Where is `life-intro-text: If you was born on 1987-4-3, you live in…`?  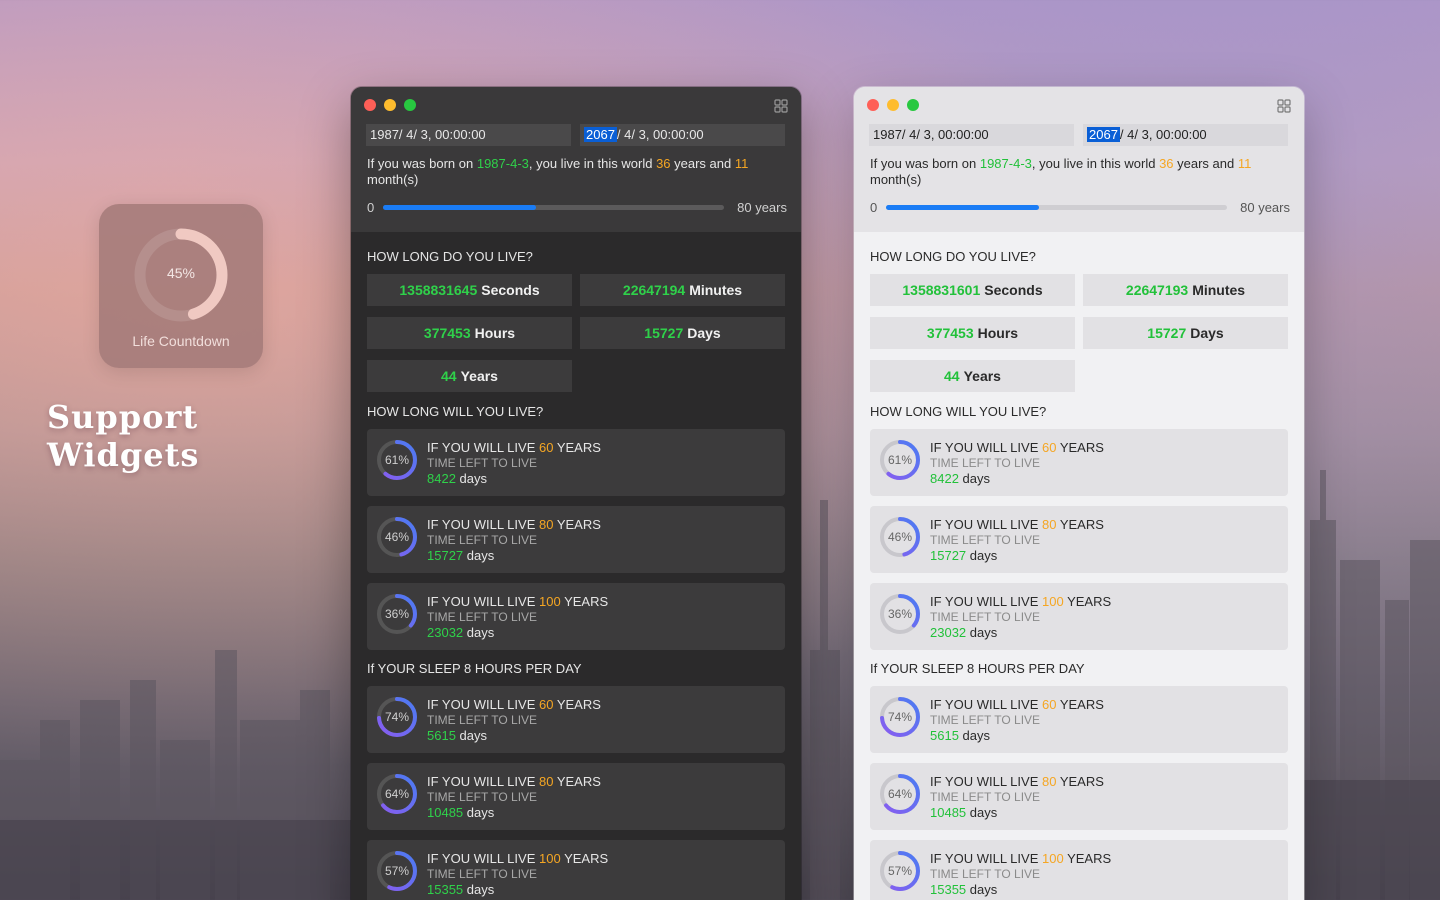 life-intro-text: If you was born on 1987-4-3, you live in… is located at coordinates (577, 172).